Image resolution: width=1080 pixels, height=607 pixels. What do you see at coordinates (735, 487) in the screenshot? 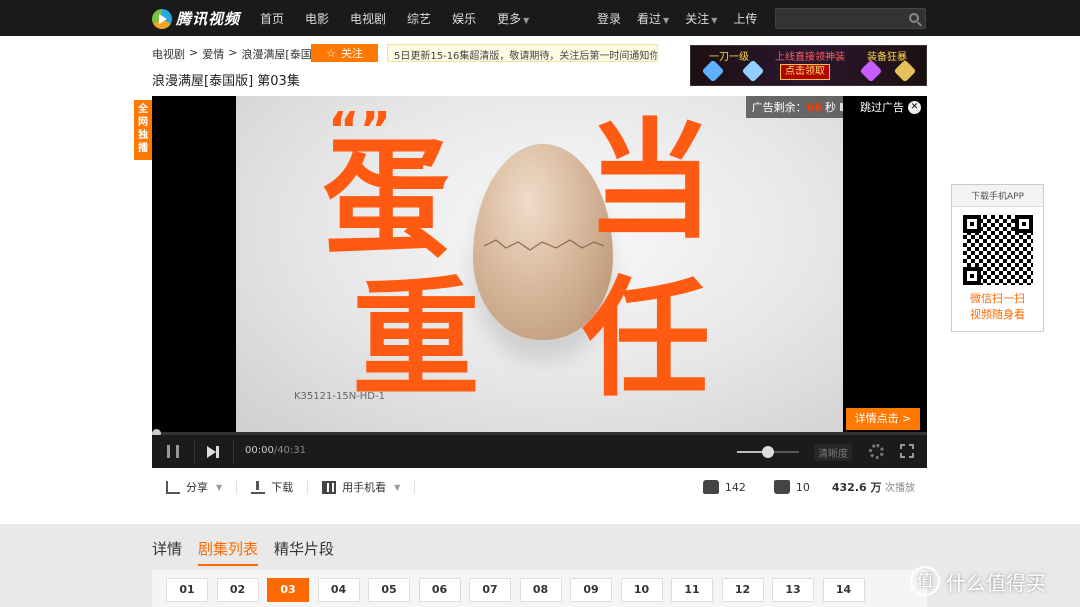
I see `like-count: 142` at bounding box center [735, 487].